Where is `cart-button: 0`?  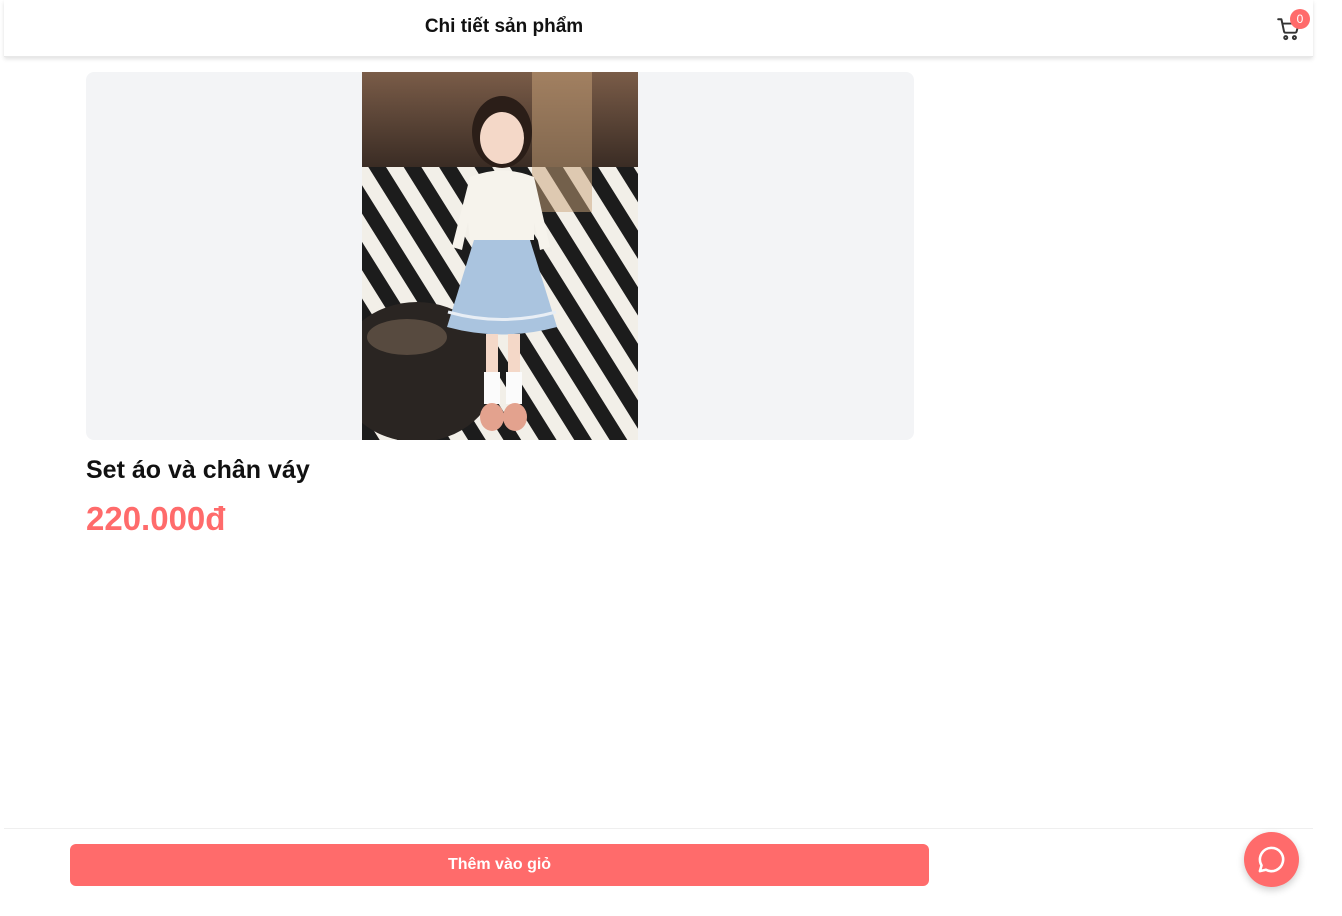 cart-button: 0 is located at coordinates (1292, 26).